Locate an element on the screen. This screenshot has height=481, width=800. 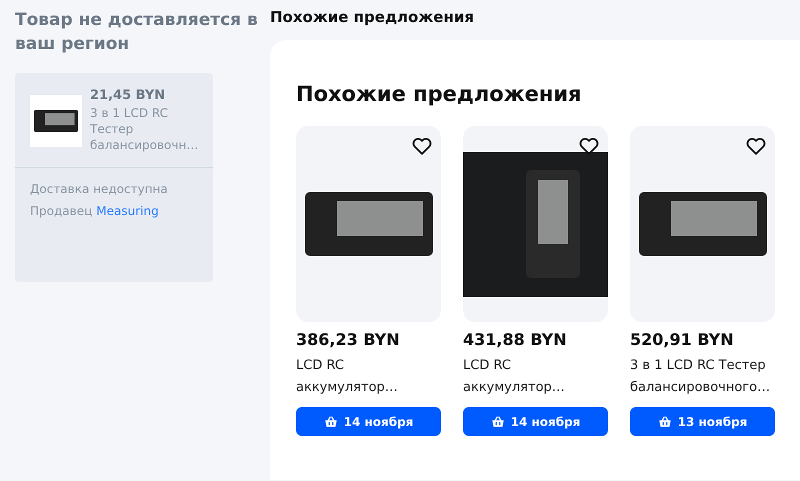
section-heading: Похожие предложения is located at coordinates (372, 17).